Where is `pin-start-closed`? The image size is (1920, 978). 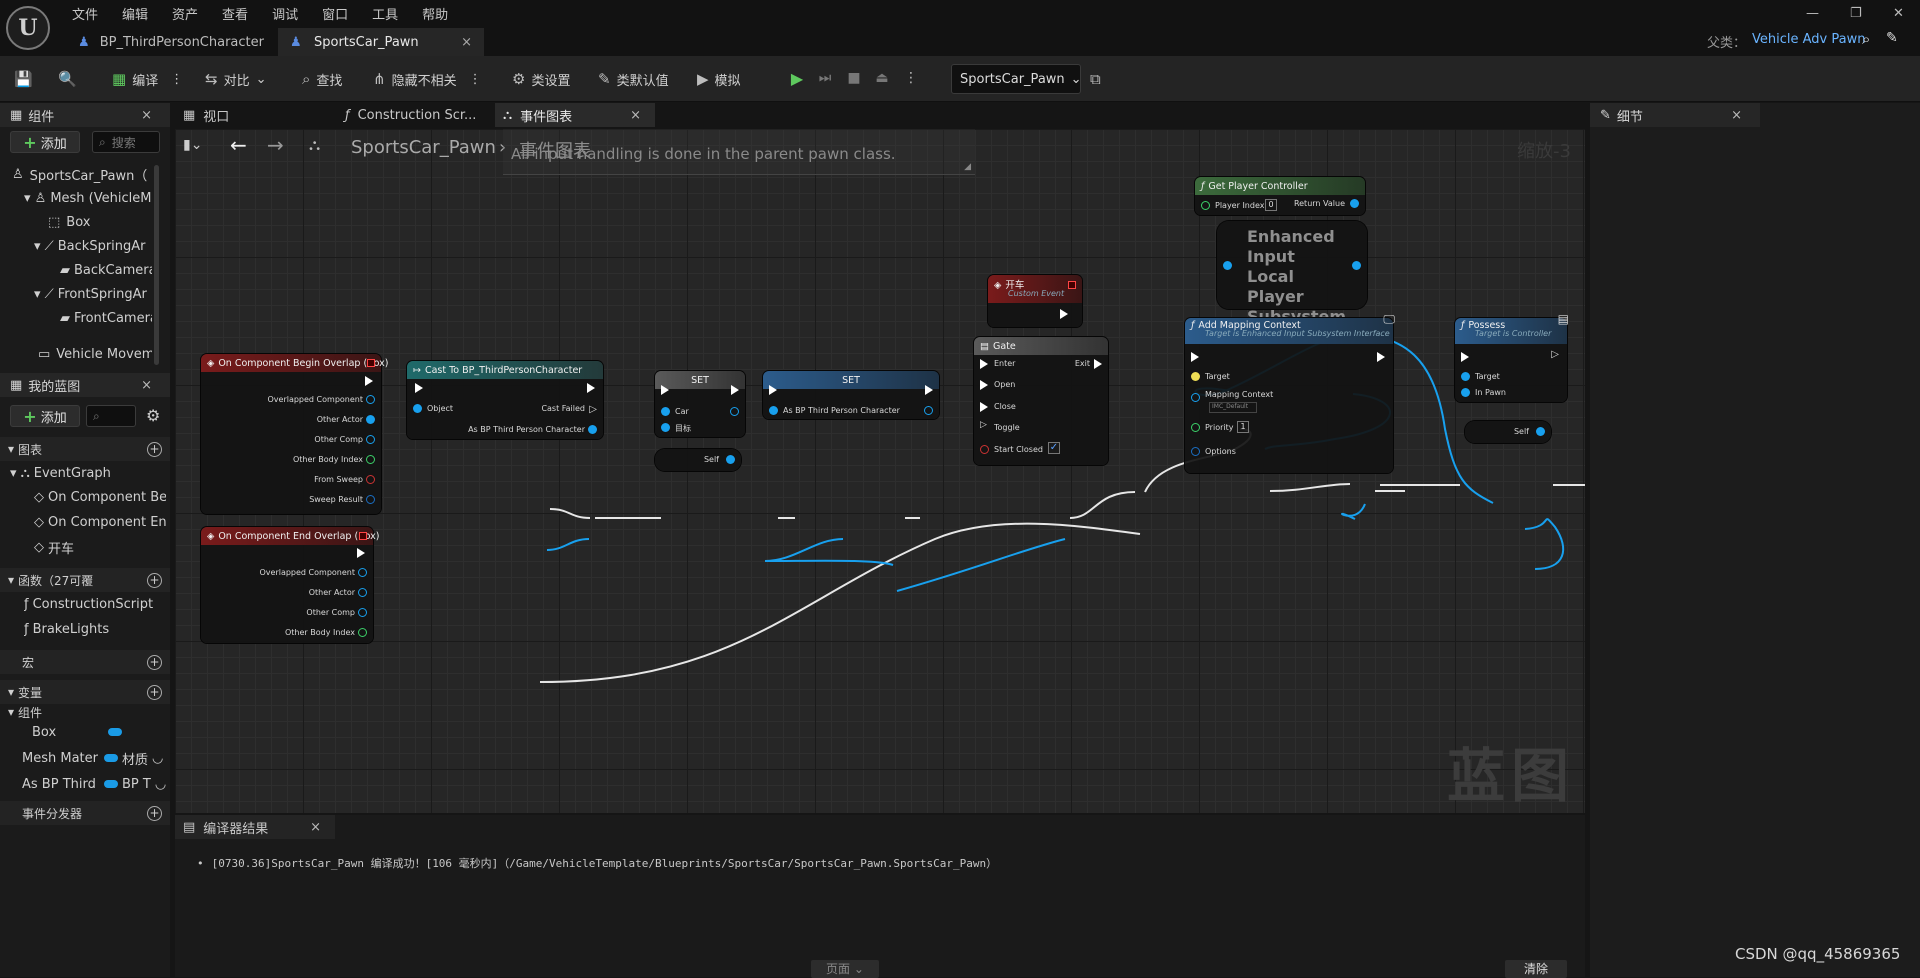 pin-start-closed is located at coordinates (984, 449).